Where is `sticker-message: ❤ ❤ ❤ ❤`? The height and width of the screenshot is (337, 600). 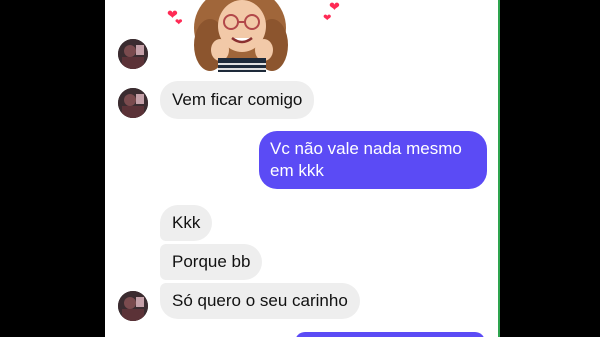
sticker-message: ❤ ❤ ❤ ❤ is located at coordinates (252, 36).